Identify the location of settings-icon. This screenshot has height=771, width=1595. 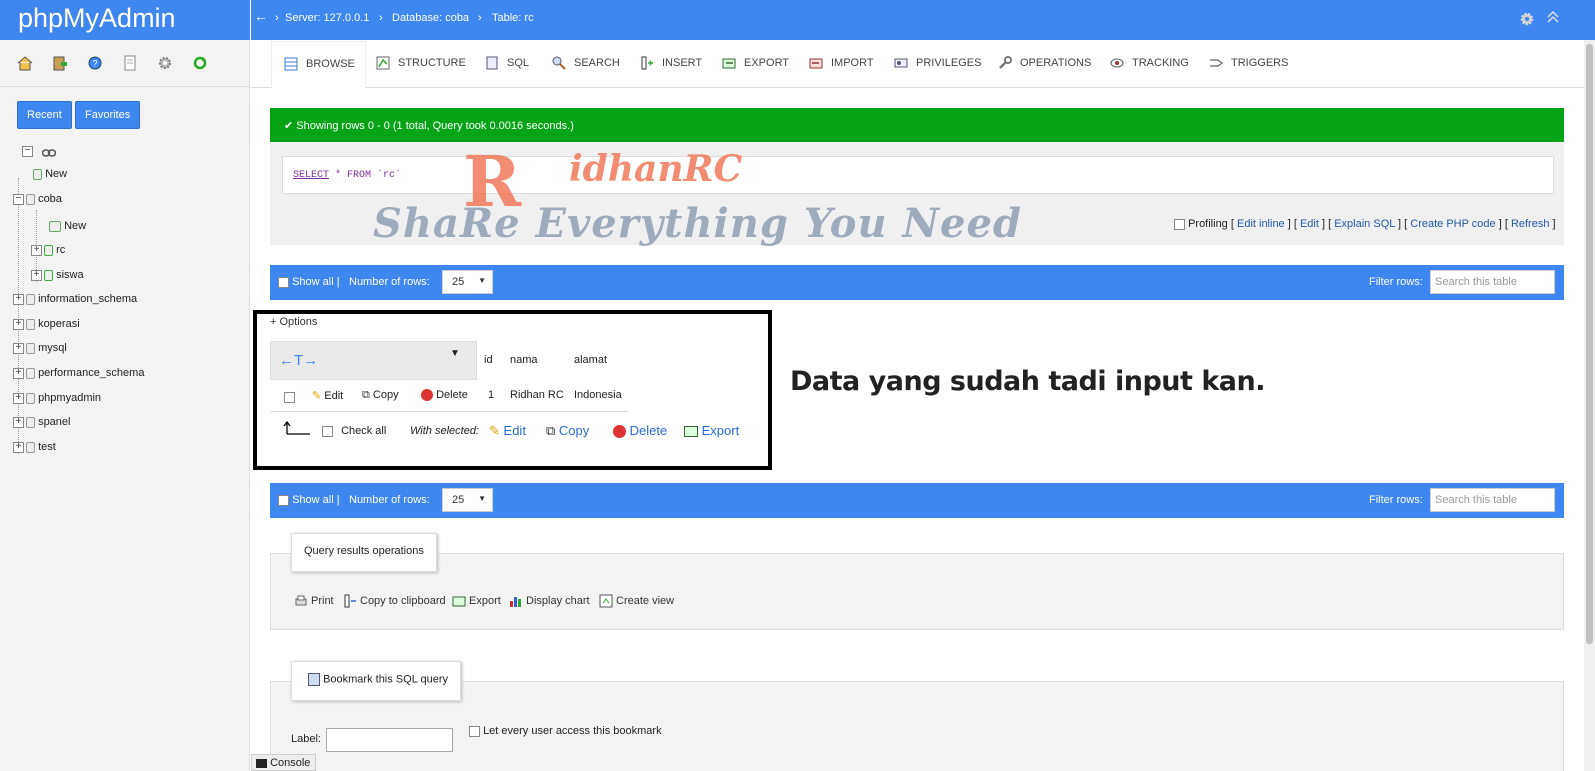
(165, 63).